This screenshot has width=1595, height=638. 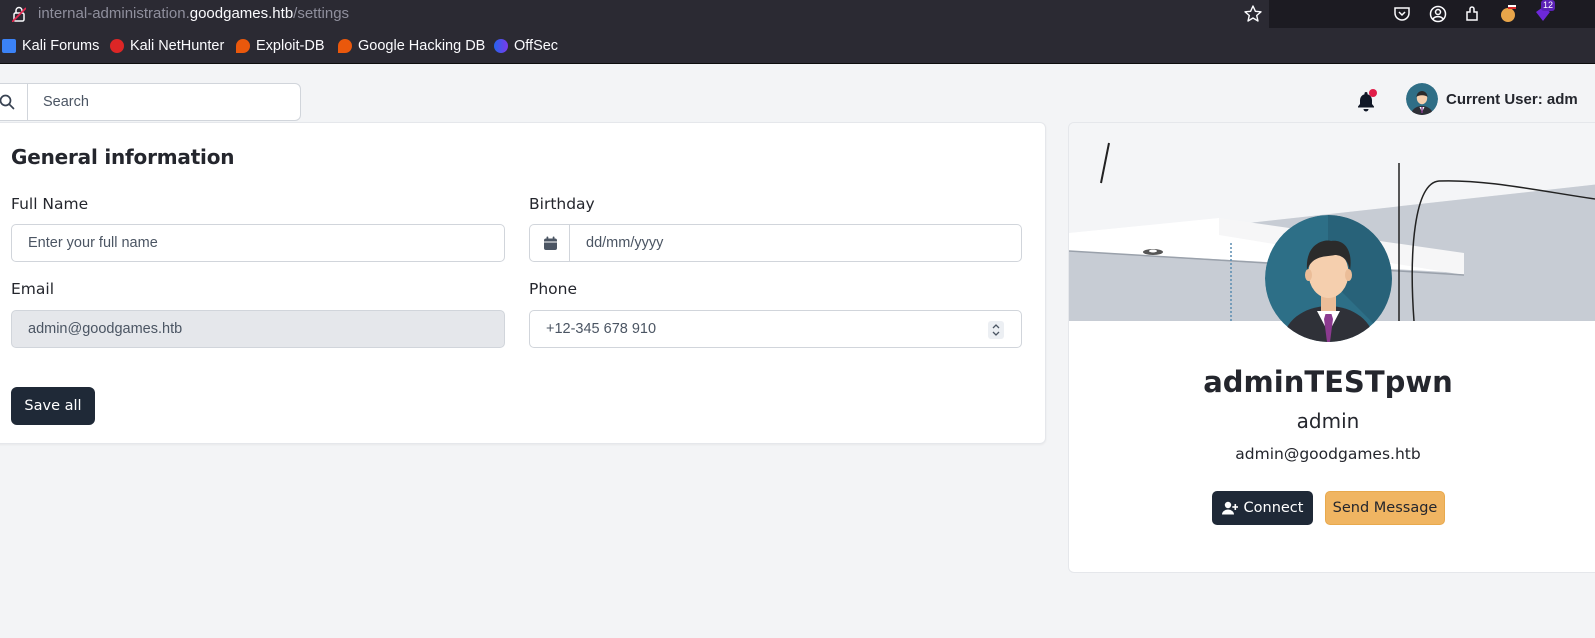 I want to click on bookmark-exploit-db: Exploit-DB, so click(x=280, y=46).